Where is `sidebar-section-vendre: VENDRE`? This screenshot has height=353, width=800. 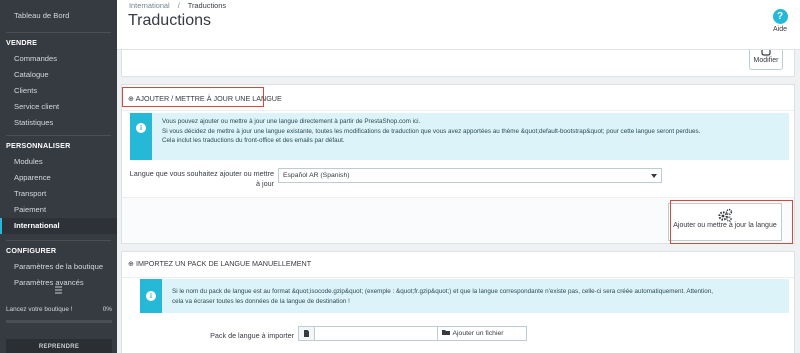 sidebar-section-vendre: VENDRE is located at coordinates (22, 42).